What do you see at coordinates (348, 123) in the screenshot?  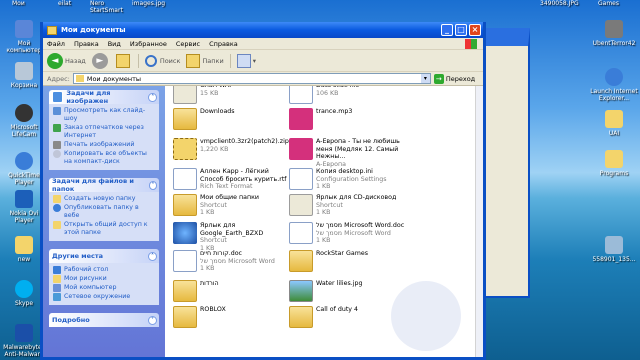 I see `file-item: trance.mp3` at bounding box center [348, 123].